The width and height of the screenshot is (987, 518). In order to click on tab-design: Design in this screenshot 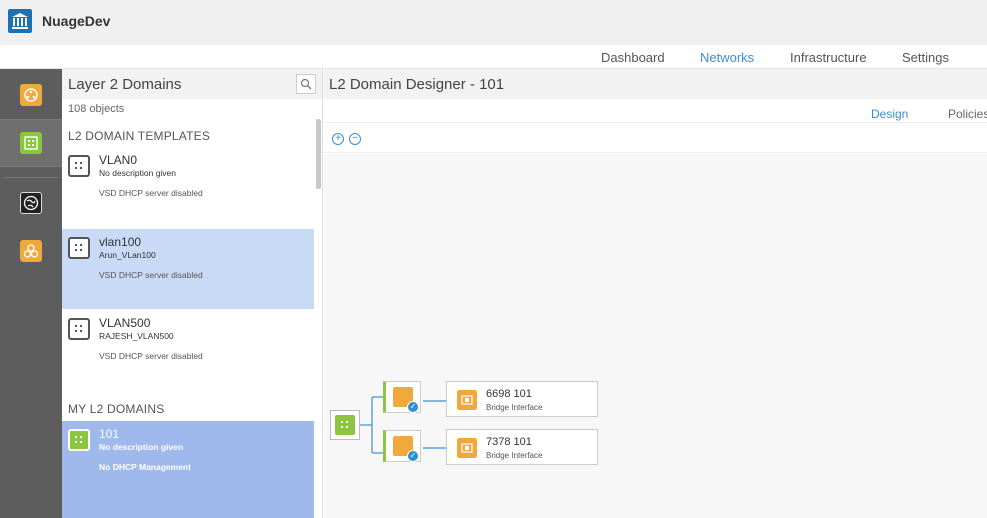, I will do `click(889, 114)`.